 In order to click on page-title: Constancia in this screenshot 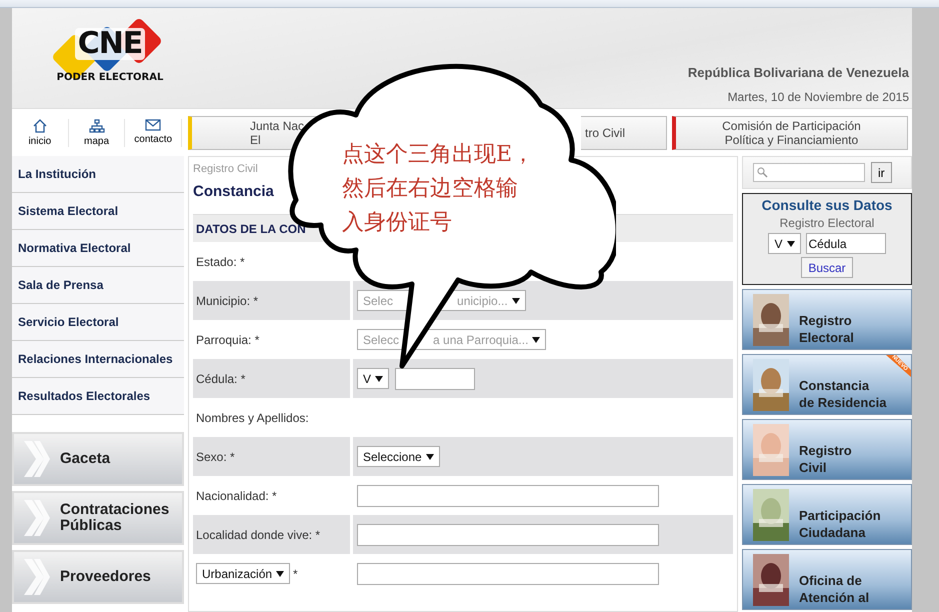, I will do `click(233, 191)`.